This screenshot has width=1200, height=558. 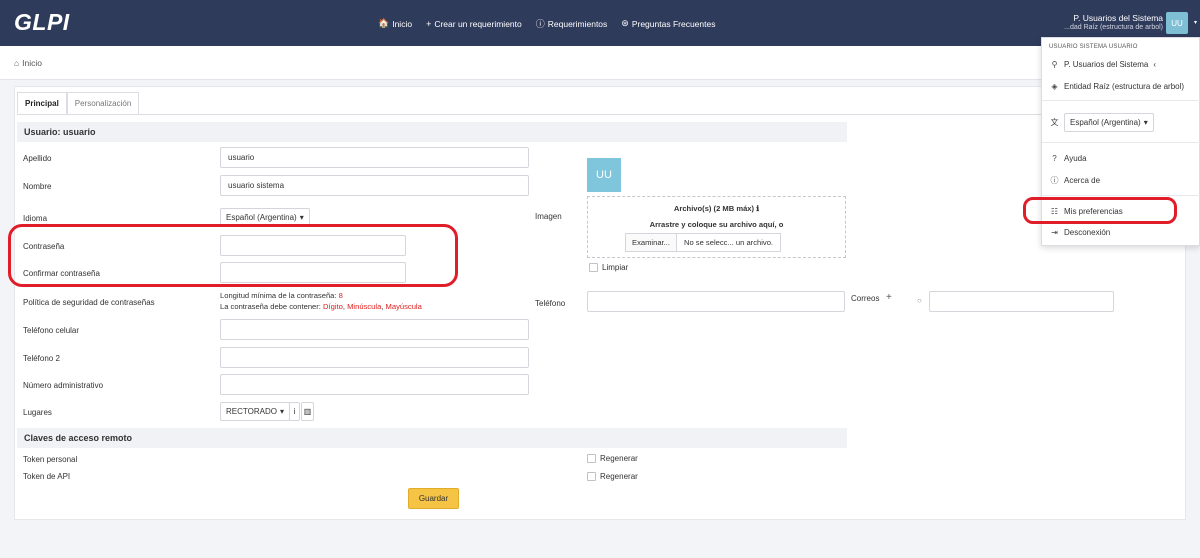 I want to click on policy-min-text: Longitud mínima de la contraseña:, so click(x=278, y=295).